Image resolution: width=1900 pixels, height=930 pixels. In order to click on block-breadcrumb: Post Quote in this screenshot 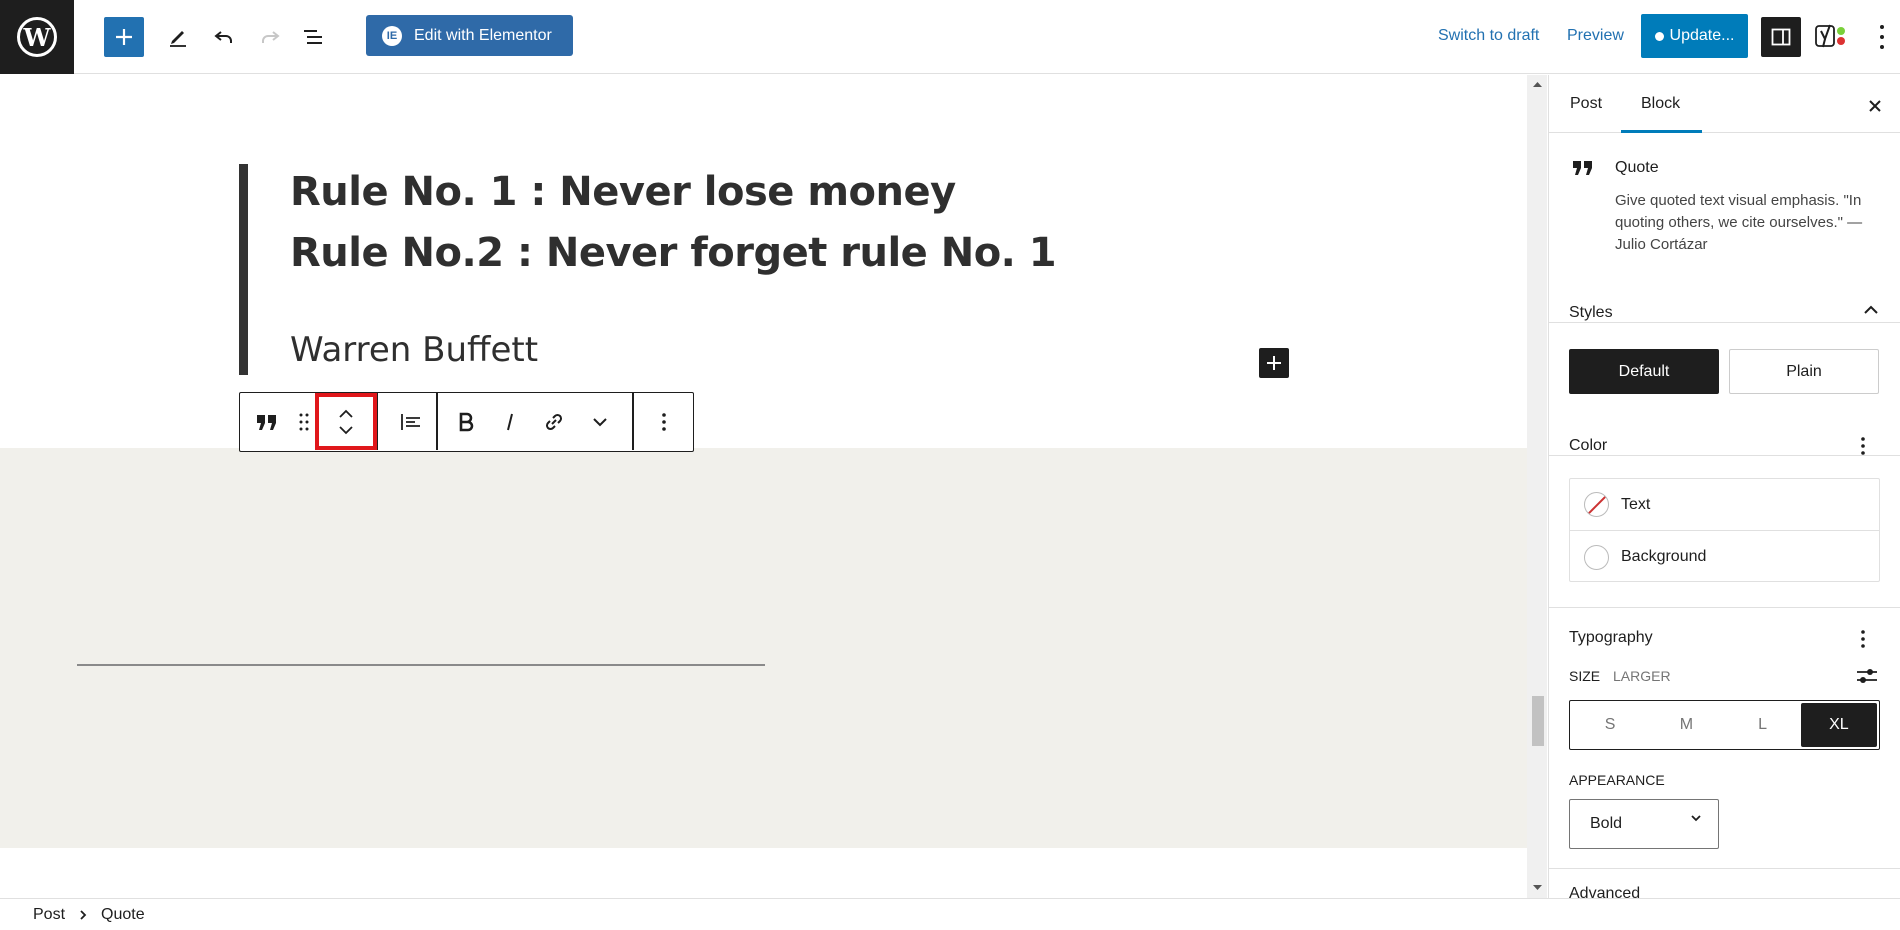, I will do `click(950, 914)`.